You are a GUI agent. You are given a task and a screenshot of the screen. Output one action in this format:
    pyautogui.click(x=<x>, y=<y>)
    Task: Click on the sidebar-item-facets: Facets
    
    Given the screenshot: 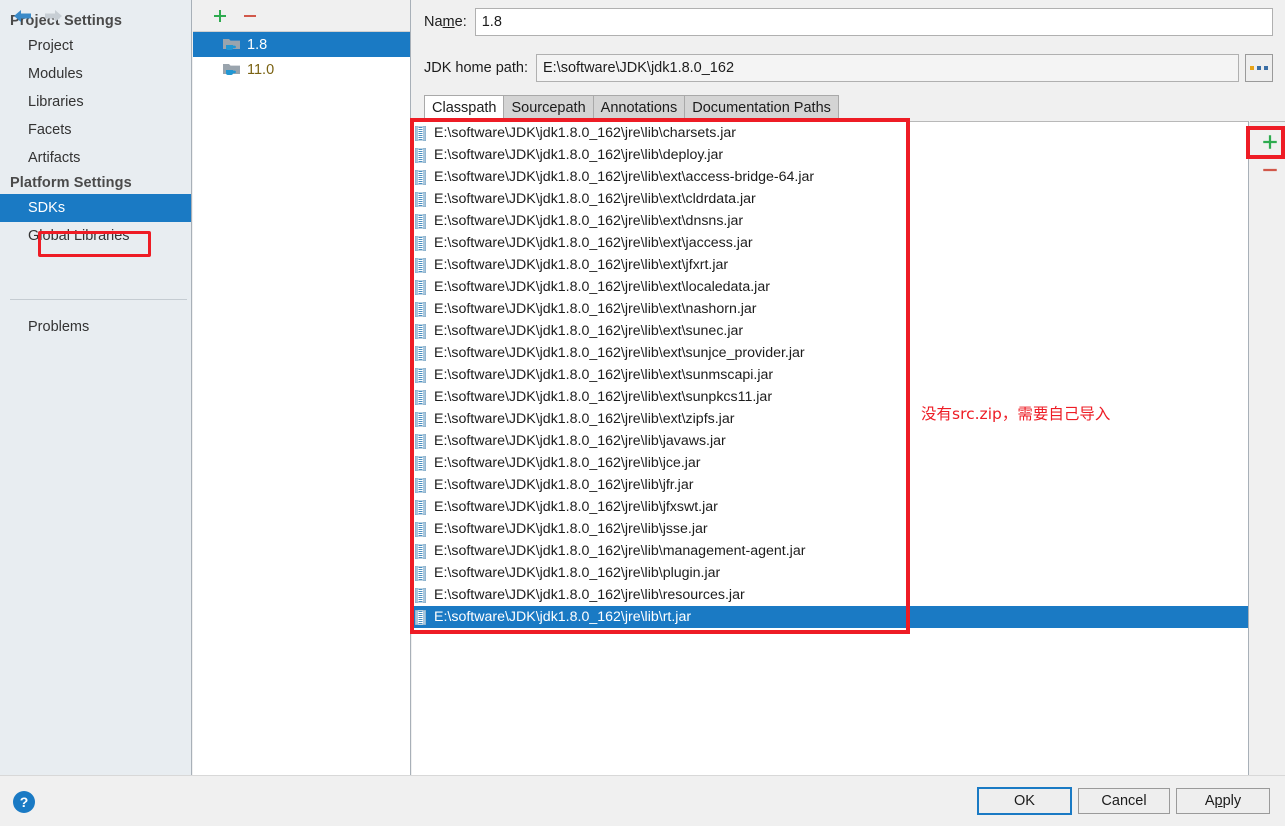 What is the action you would take?
    pyautogui.click(x=95, y=130)
    